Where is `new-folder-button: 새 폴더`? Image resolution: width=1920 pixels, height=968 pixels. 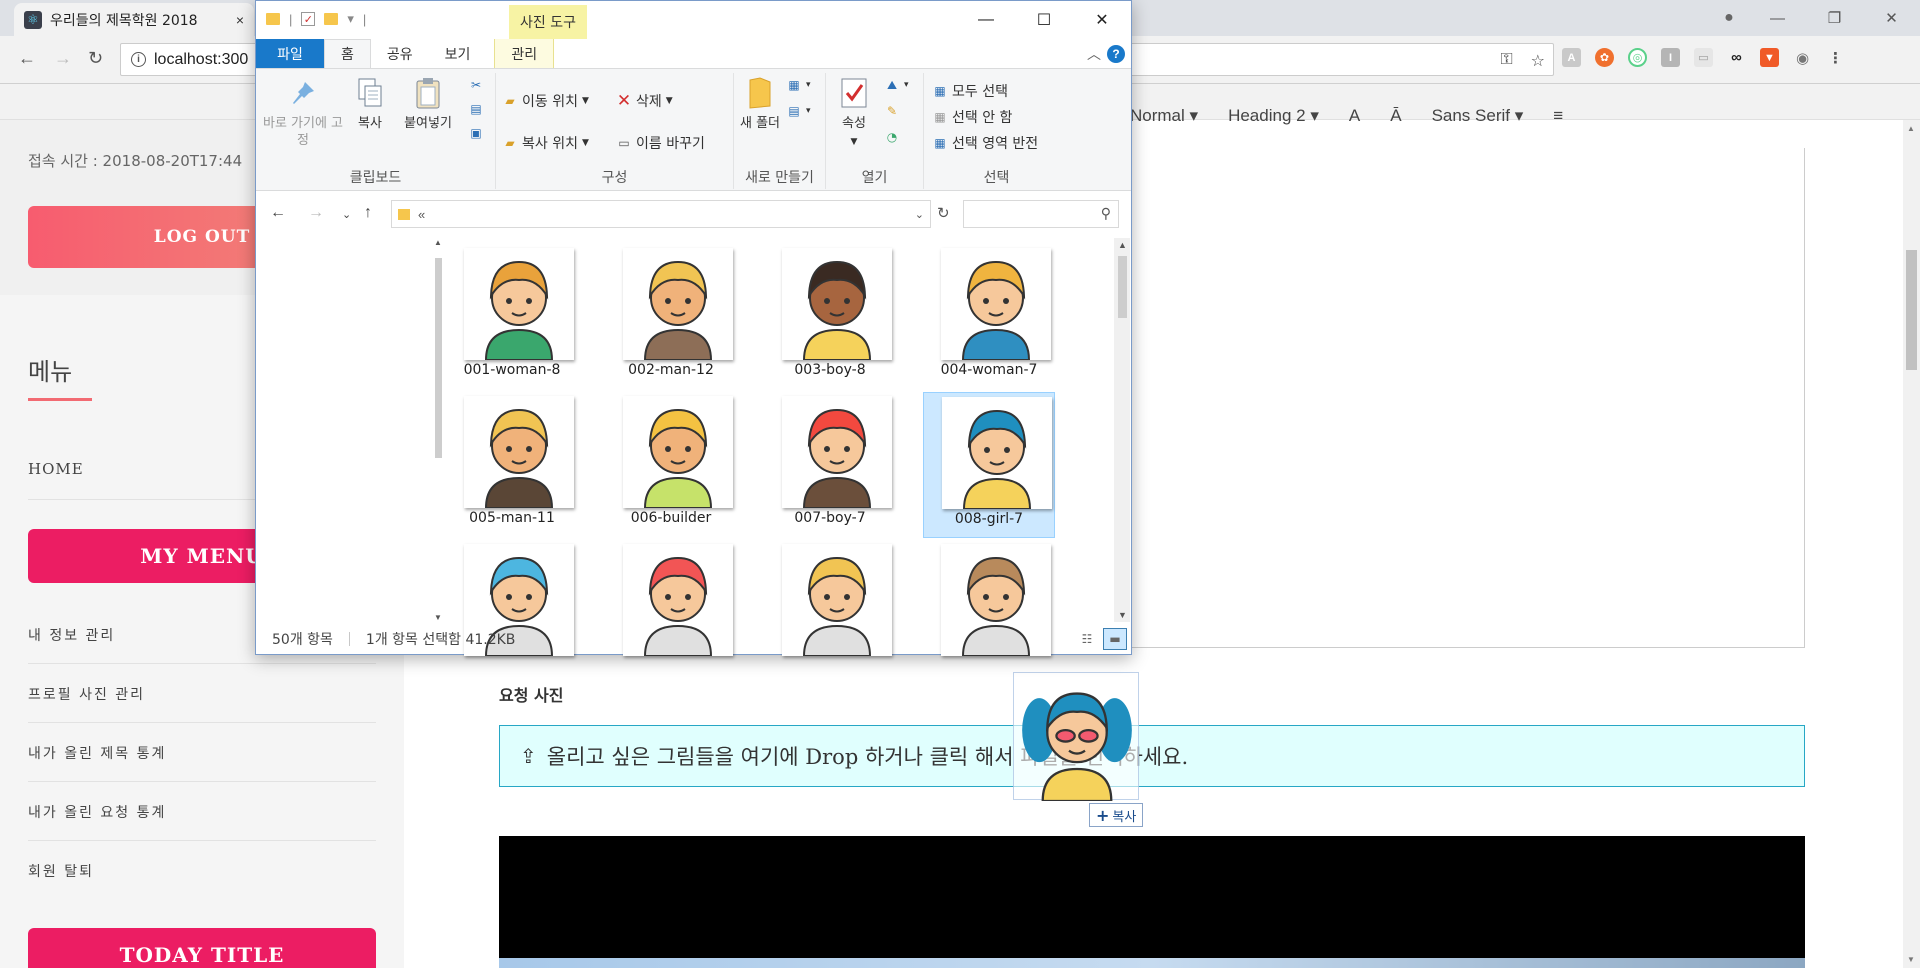 new-folder-button: 새 폴더 is located at coordinates (760, 104).